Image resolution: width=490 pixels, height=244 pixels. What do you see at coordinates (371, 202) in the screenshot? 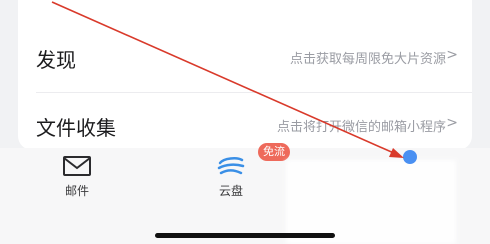
I see `touch-highlight` at bounding box center [371, 202].